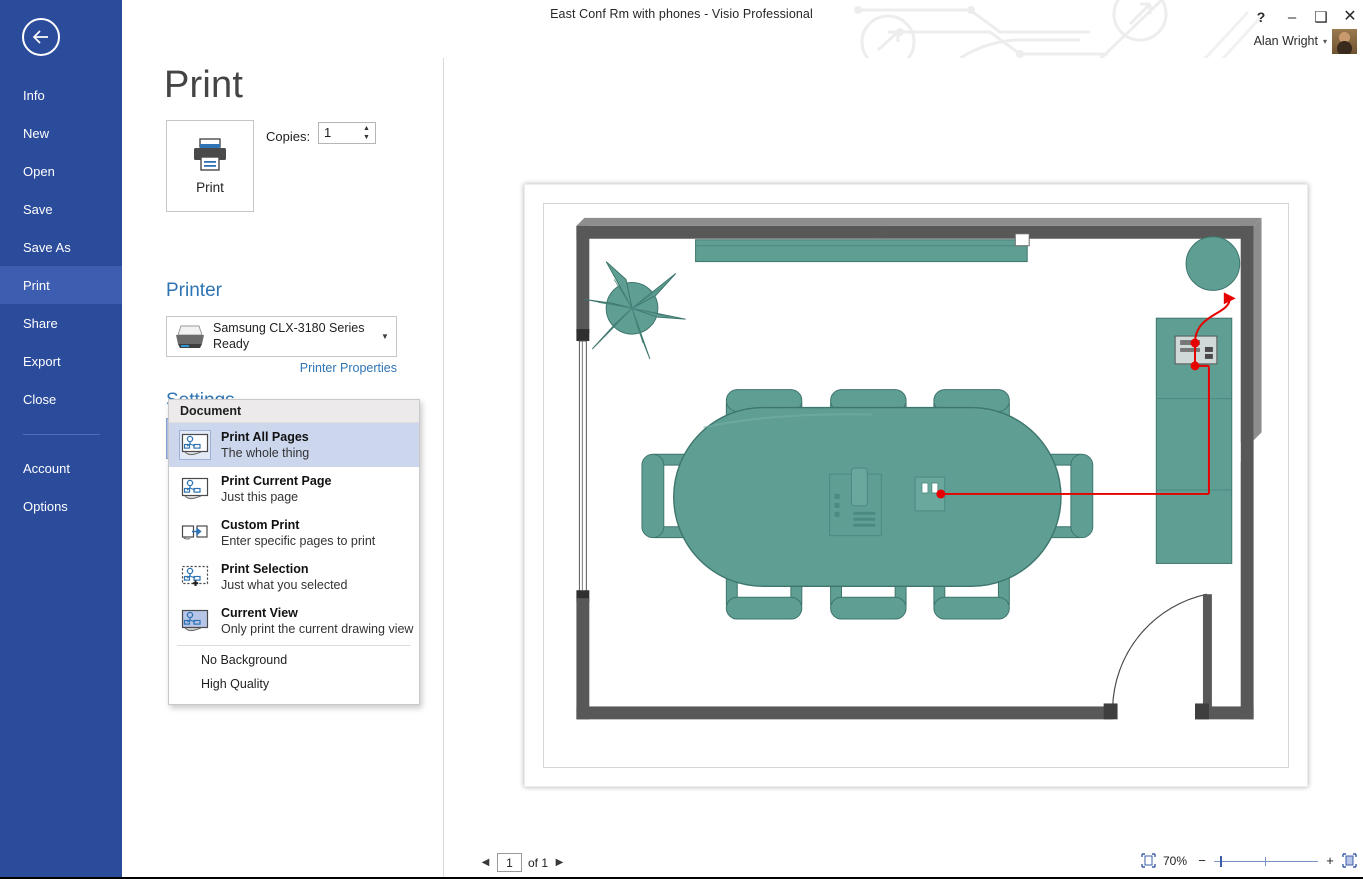  What do you see at coordinates (288, 136) in the screenshot?
I see `copies-label: Copies:` at bounding box center [288, 136].